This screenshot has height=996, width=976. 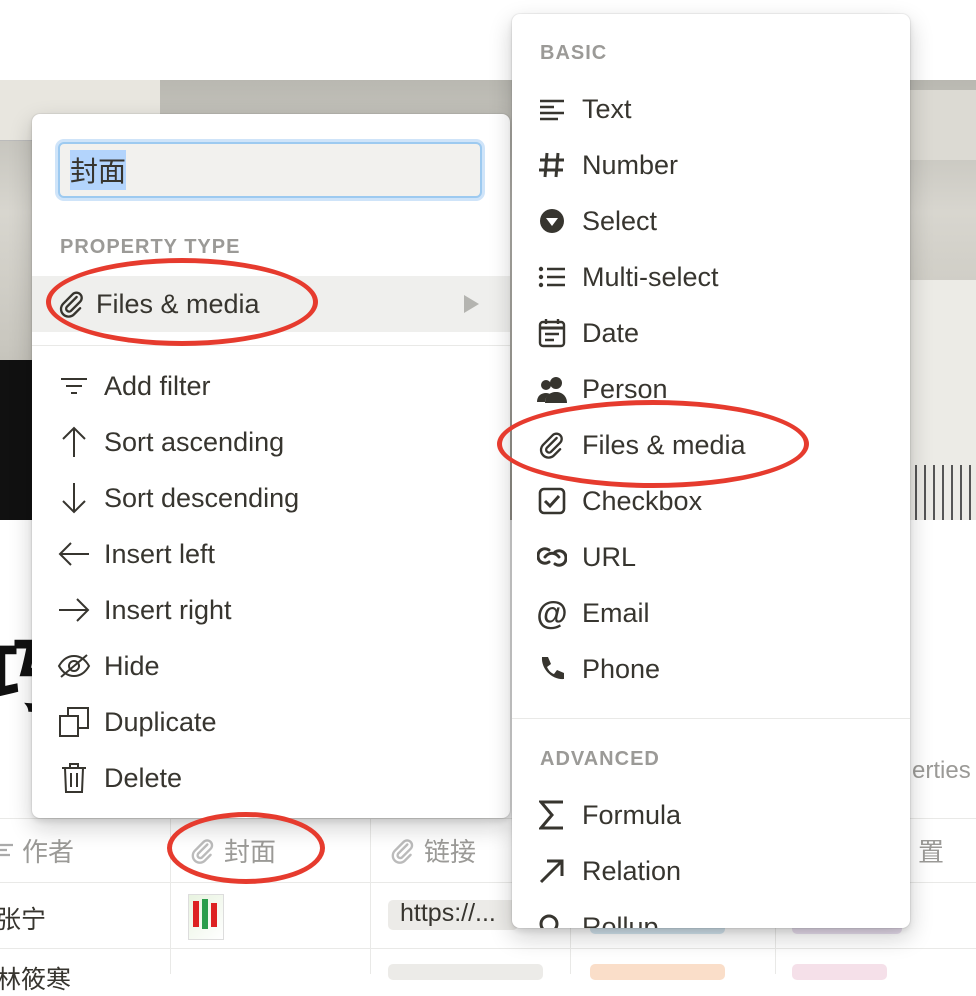 I want to click on link-icon, so click(x=552, y=557).